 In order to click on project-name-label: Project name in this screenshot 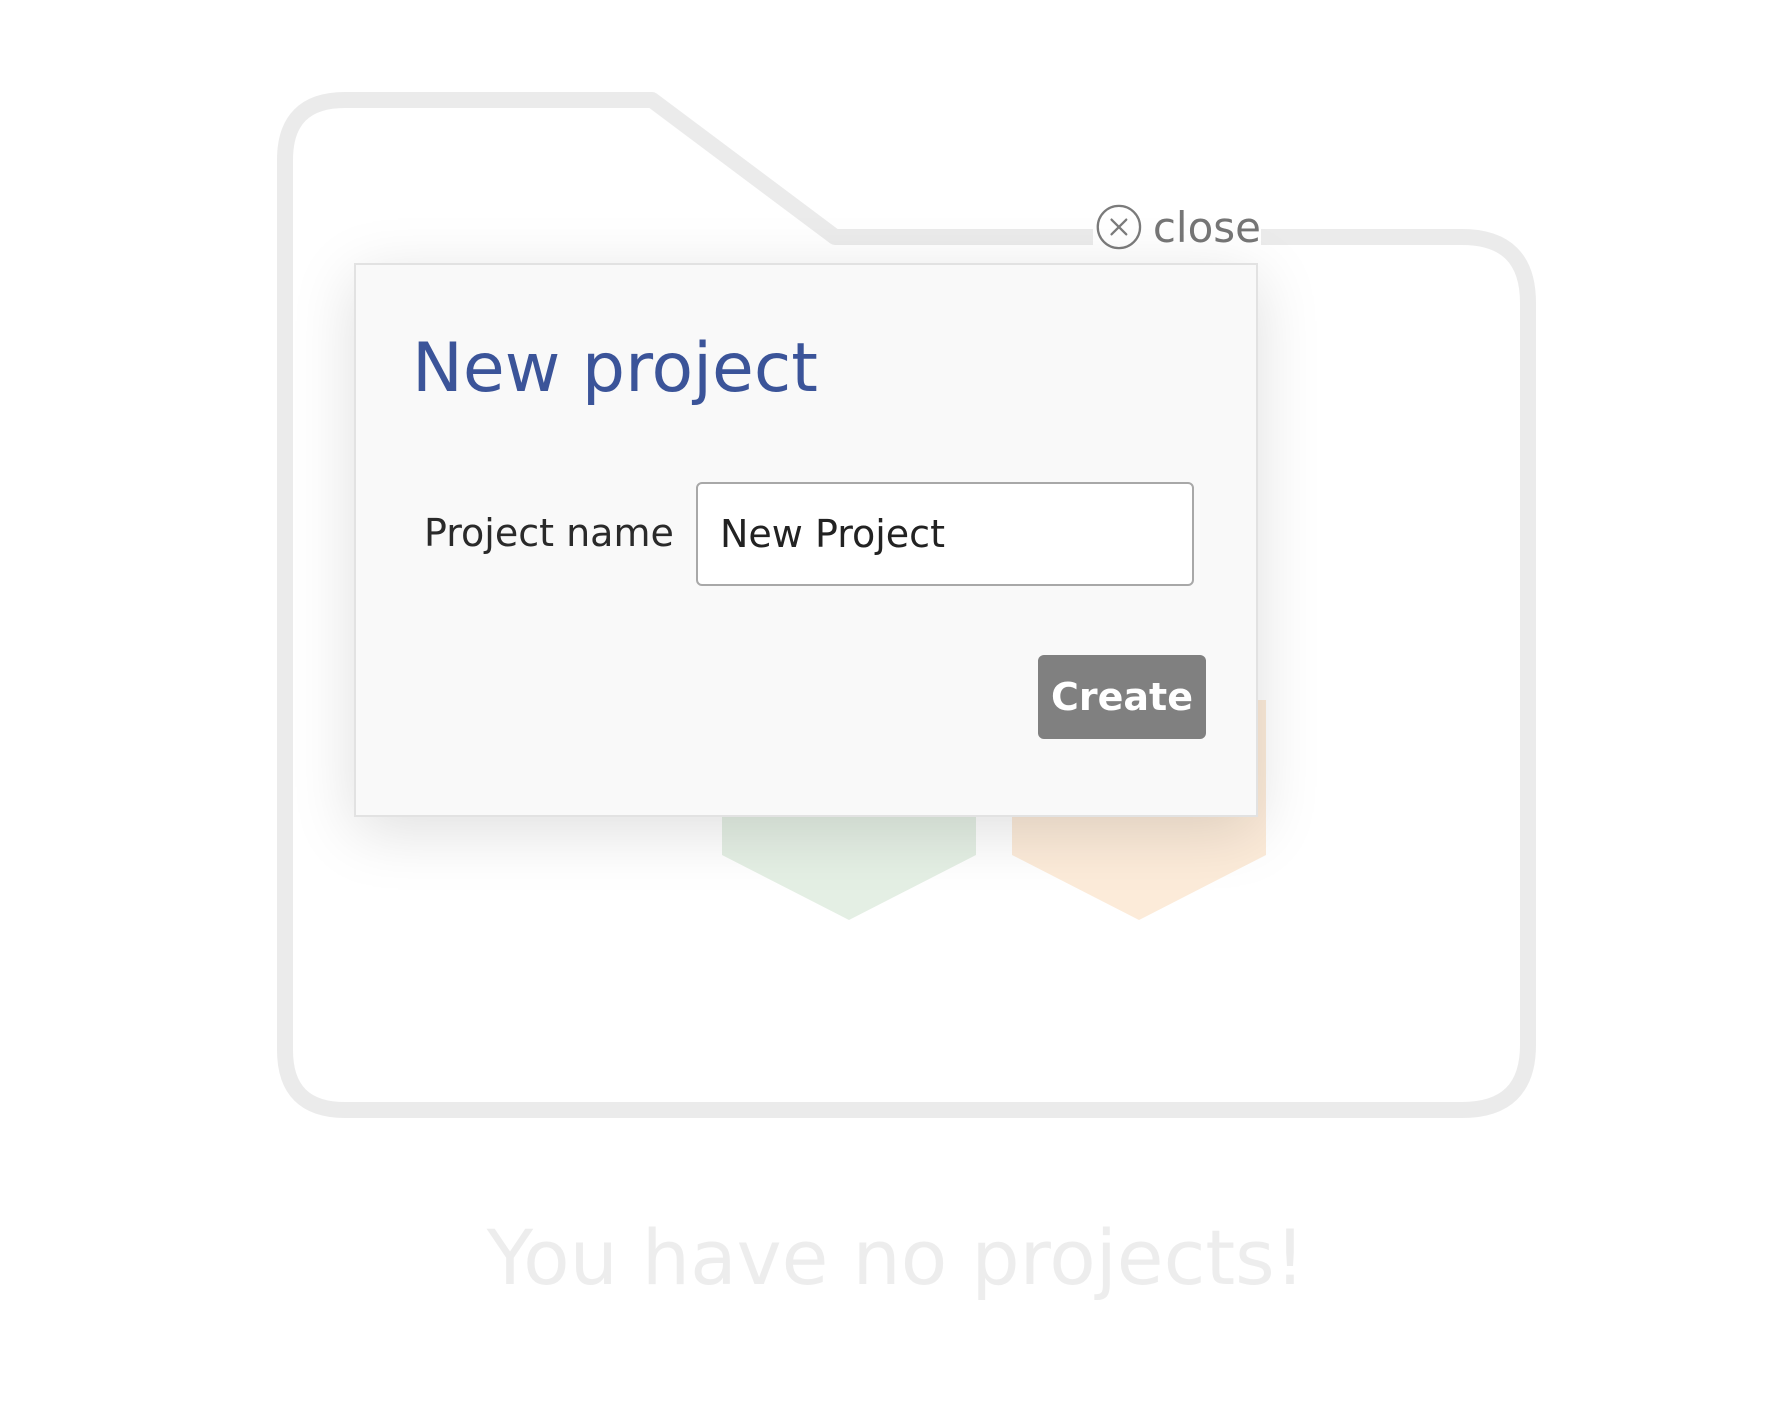, I will do `click(549, 533)`.